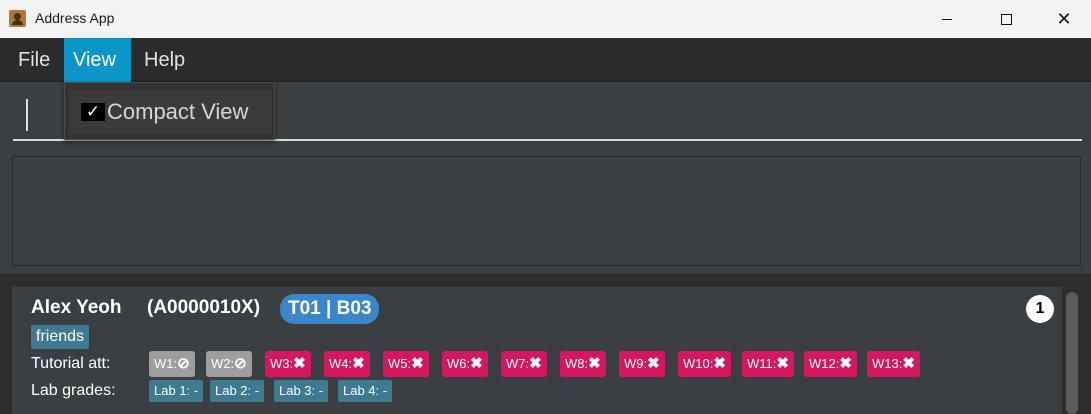 Image resolution: width=1091 pixels, height=414 pixels. Describe the element at coordinates (223, 363) in the screenshot. I see `attendance-week-label: W2:` at that location.